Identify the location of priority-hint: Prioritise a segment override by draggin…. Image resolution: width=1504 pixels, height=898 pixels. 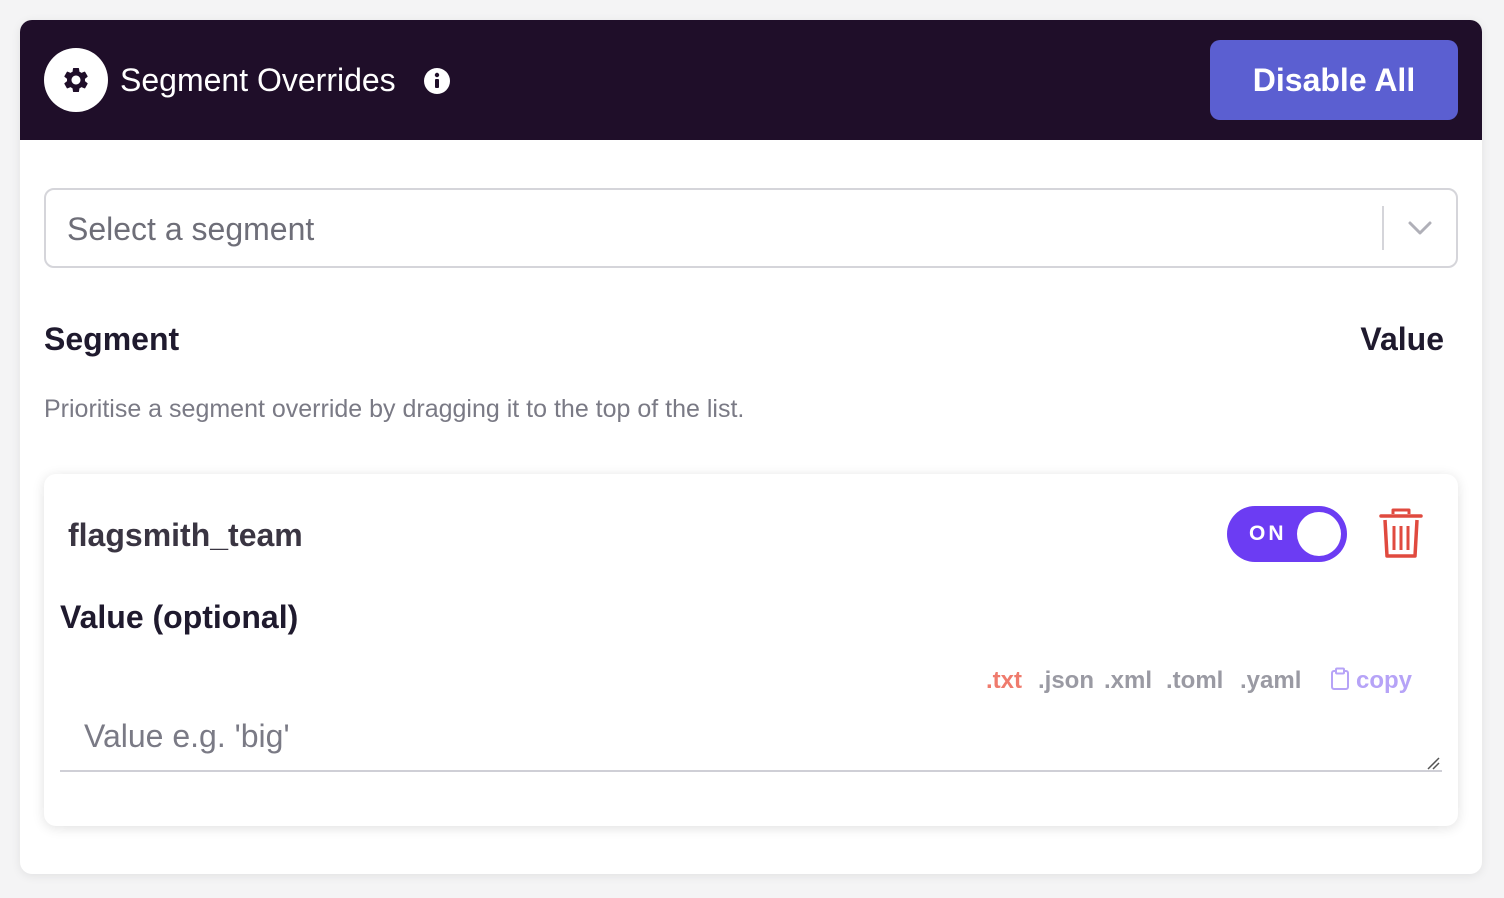
(394, 409).